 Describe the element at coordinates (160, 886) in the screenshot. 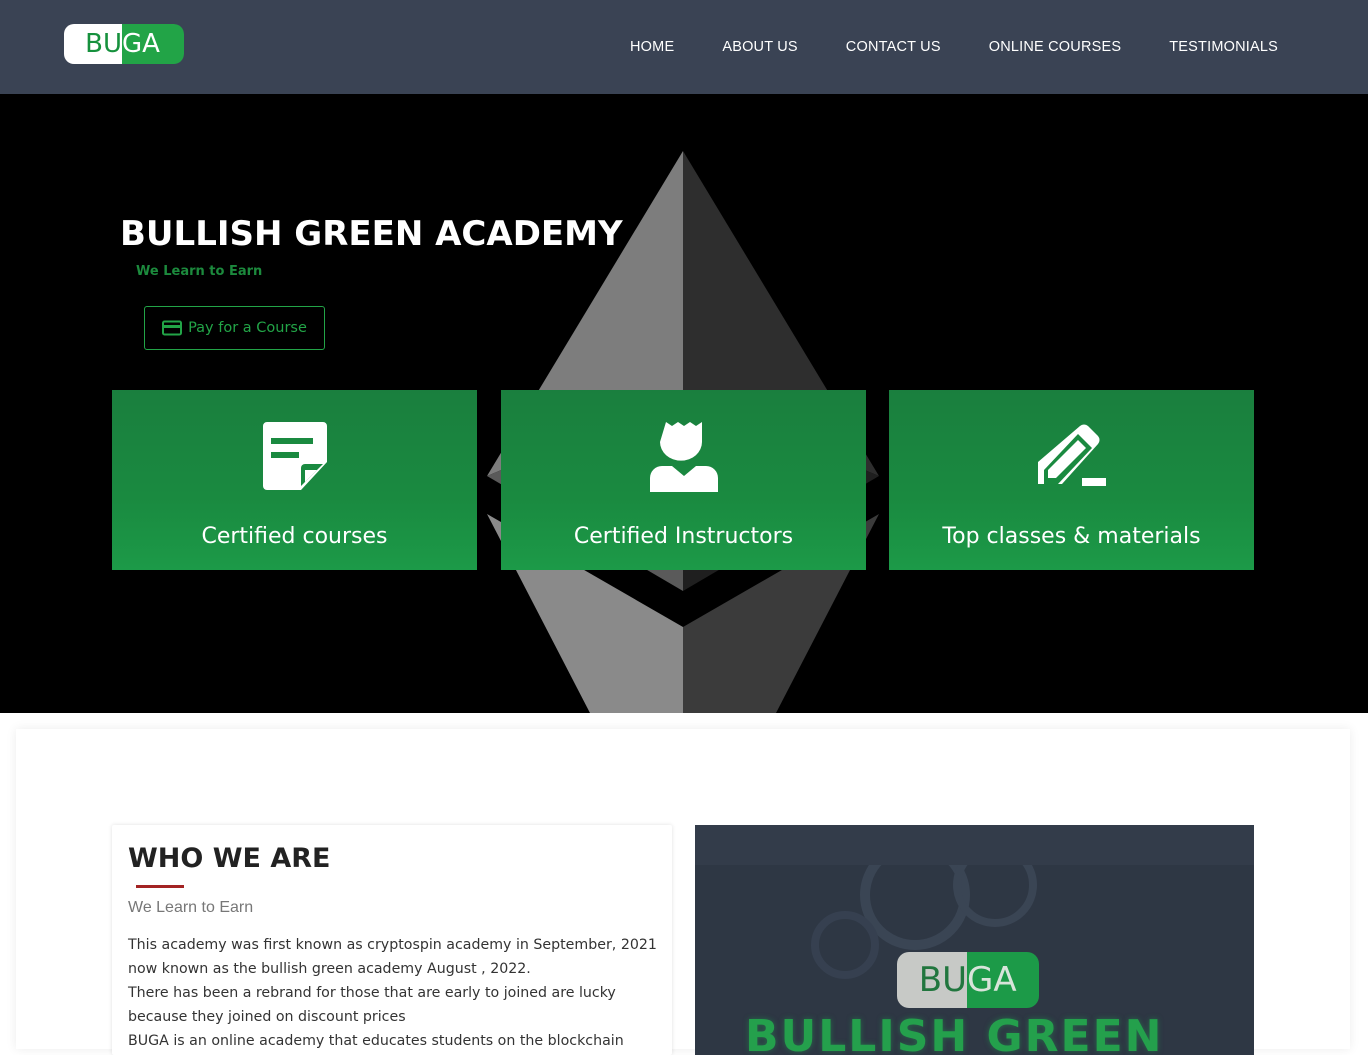

I see `title-underline` at that location.